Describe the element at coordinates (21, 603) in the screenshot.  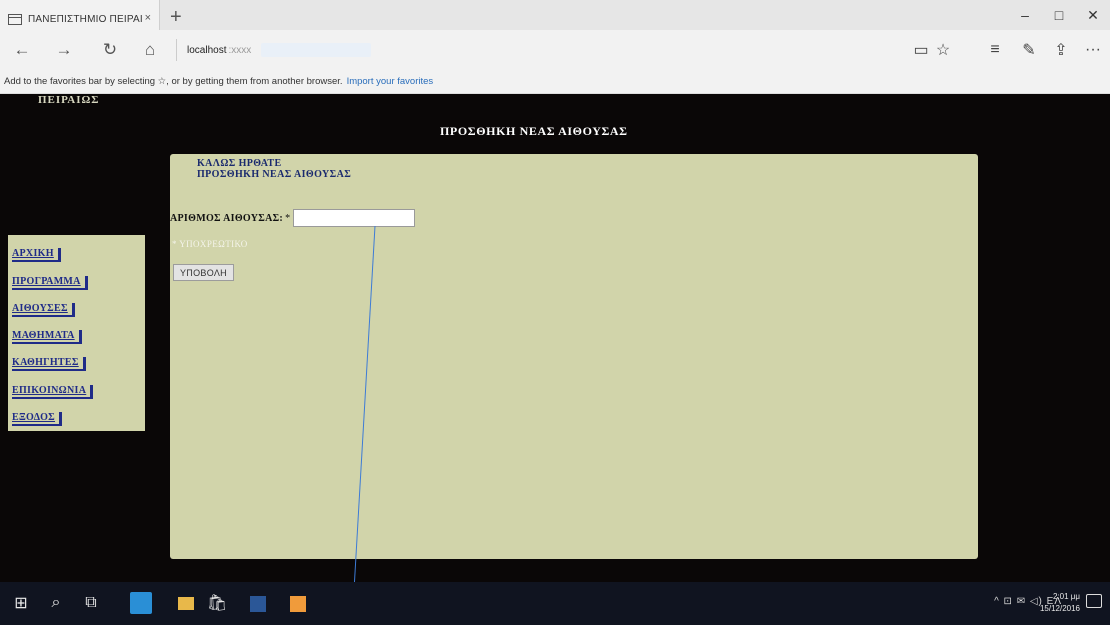
I see `start-icon: ⊞` at that location.